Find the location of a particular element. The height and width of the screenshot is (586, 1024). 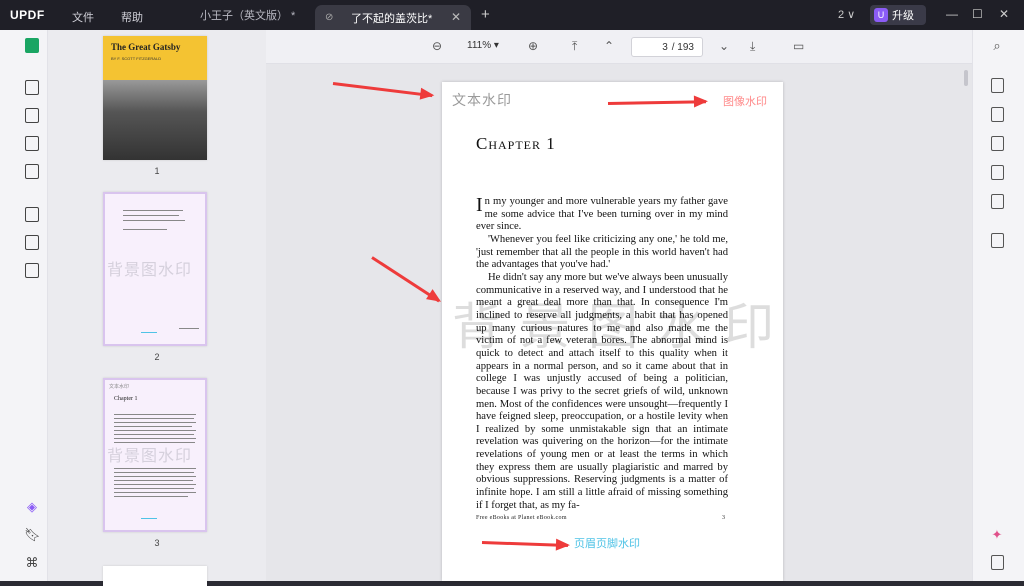

left-toolbar: ◈ 🔖︎ ⌘ is located at coordinates (24, 305).